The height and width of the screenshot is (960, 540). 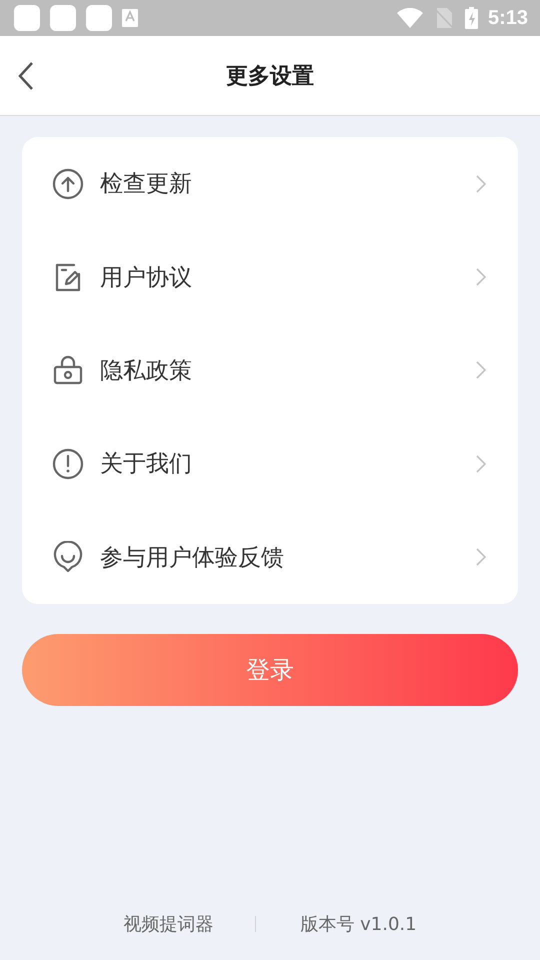 What do you see at coordinates (270, 371) in the screenshot?
I see `menu-item: 隐私政策` at bounding box center [270, 371].